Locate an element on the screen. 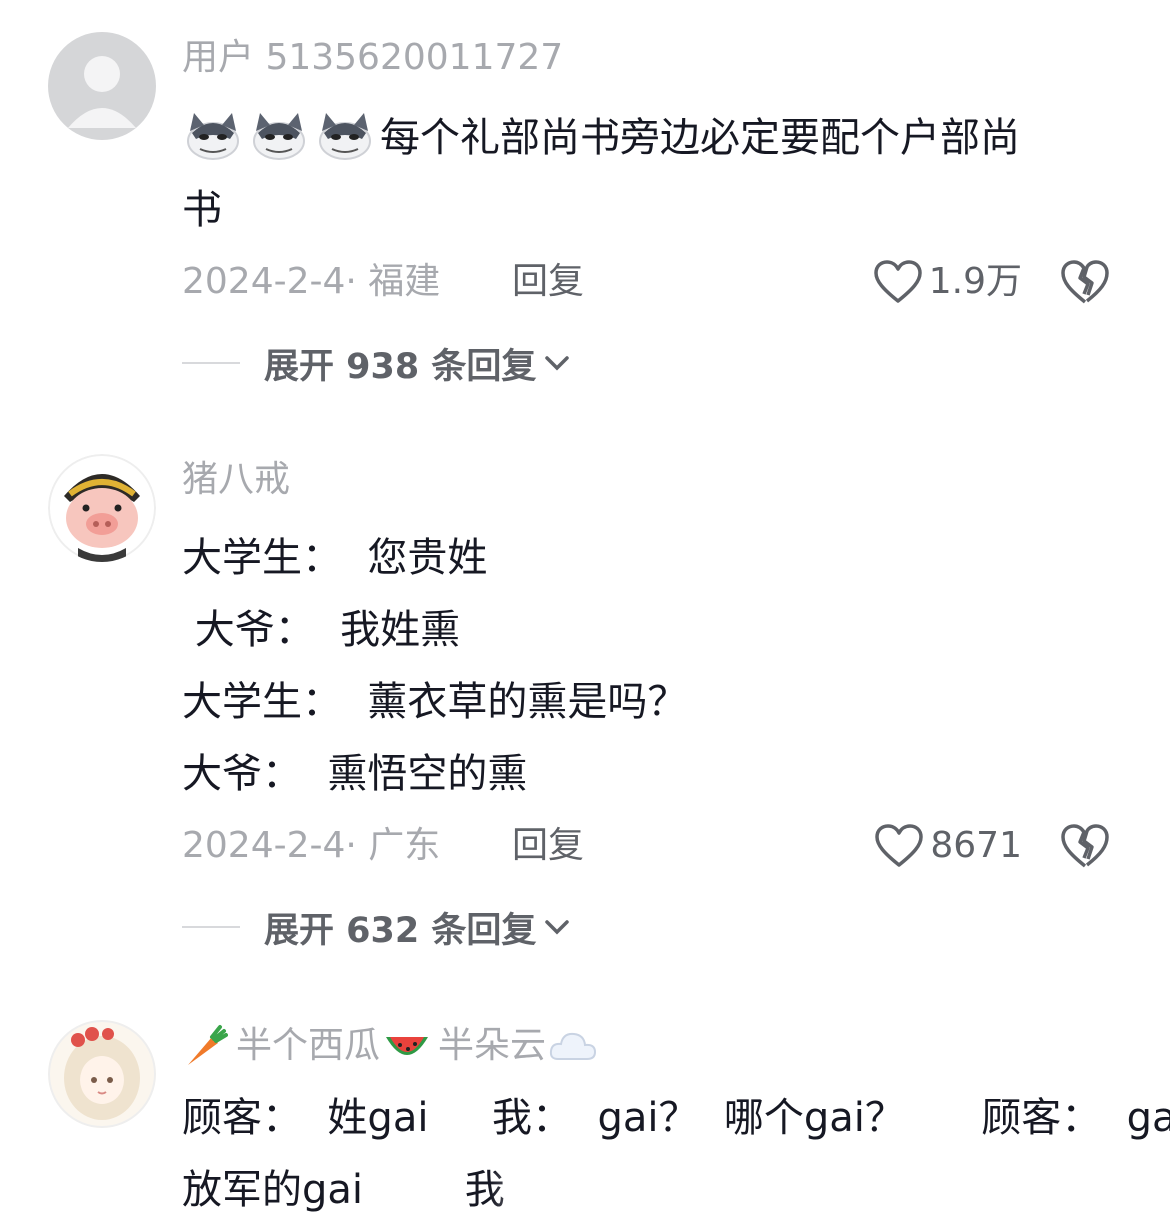 The image size is (1170, 1226). like-count: 1.9万 is located at coordinates (975, 281).